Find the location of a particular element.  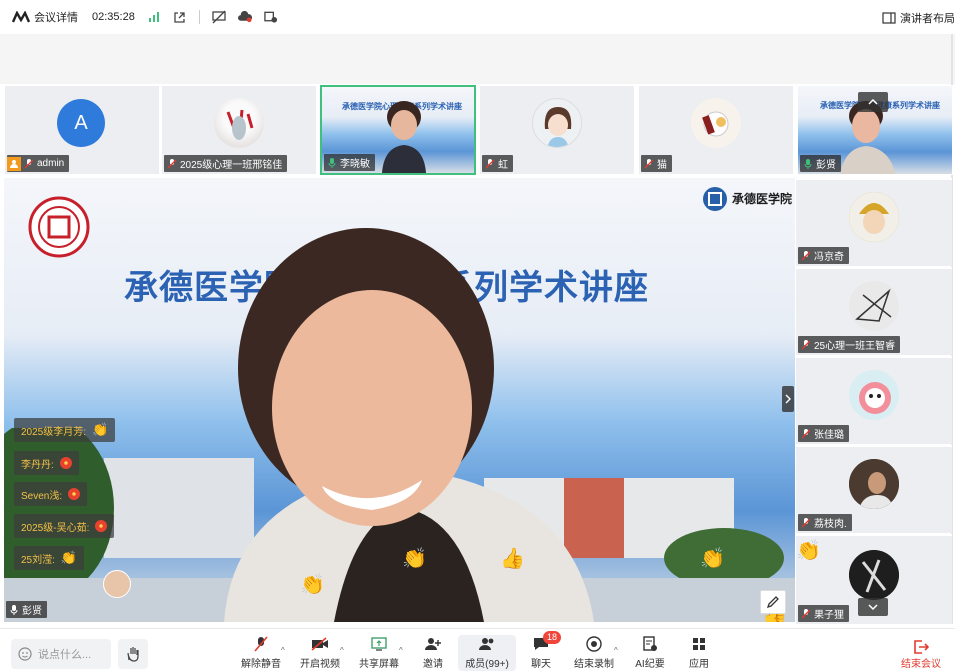

avatar: A is located at coordinates (81, 123).